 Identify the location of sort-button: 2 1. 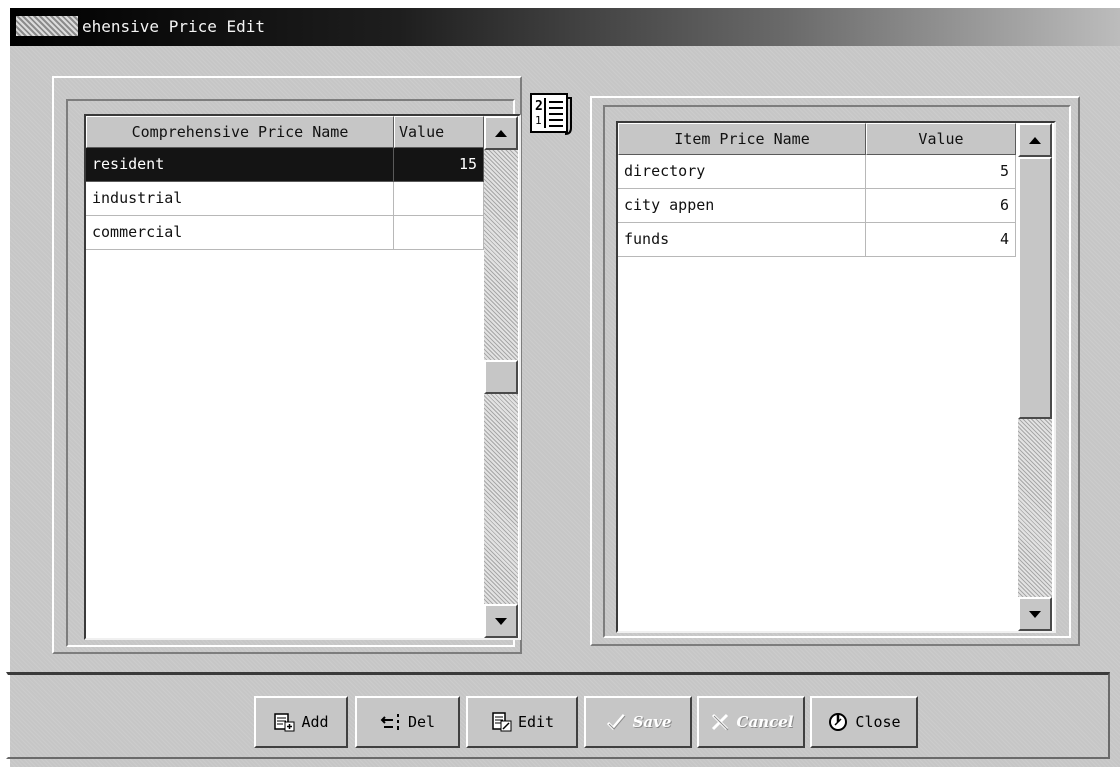
(552, 113).